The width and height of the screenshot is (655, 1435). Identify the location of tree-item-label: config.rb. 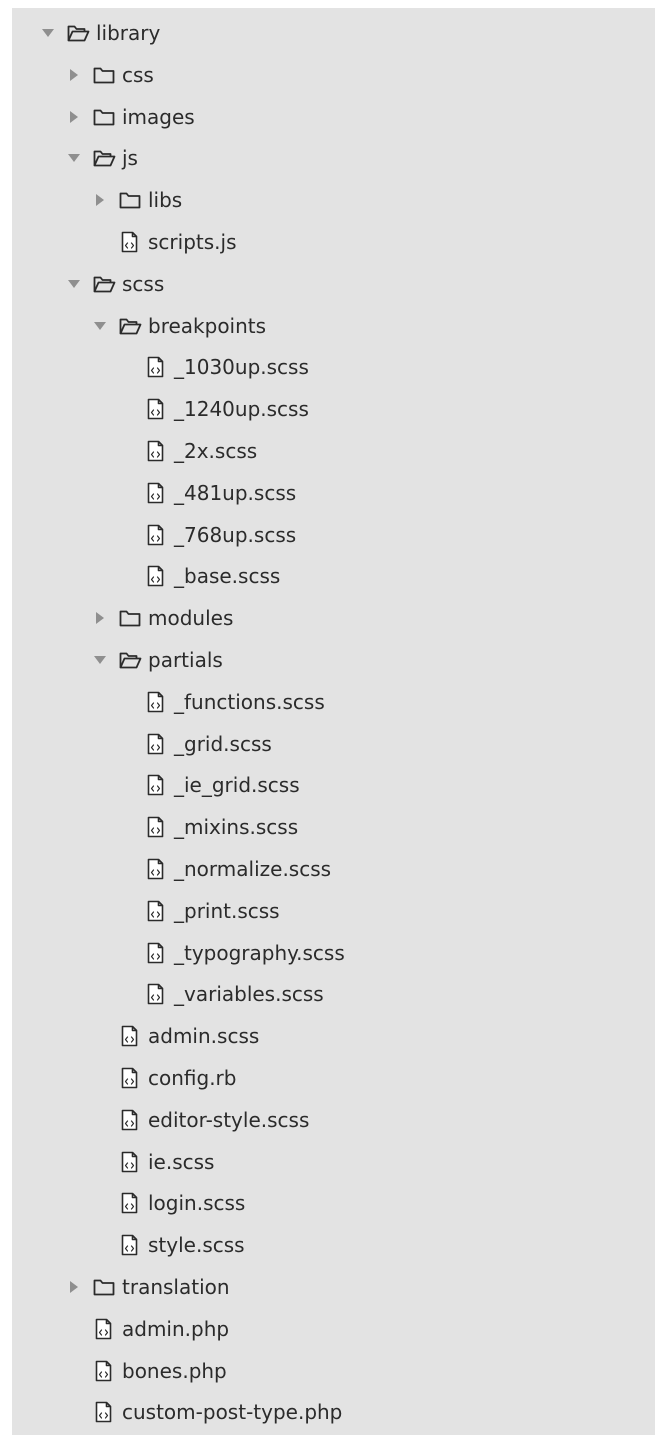
(192, 1078).